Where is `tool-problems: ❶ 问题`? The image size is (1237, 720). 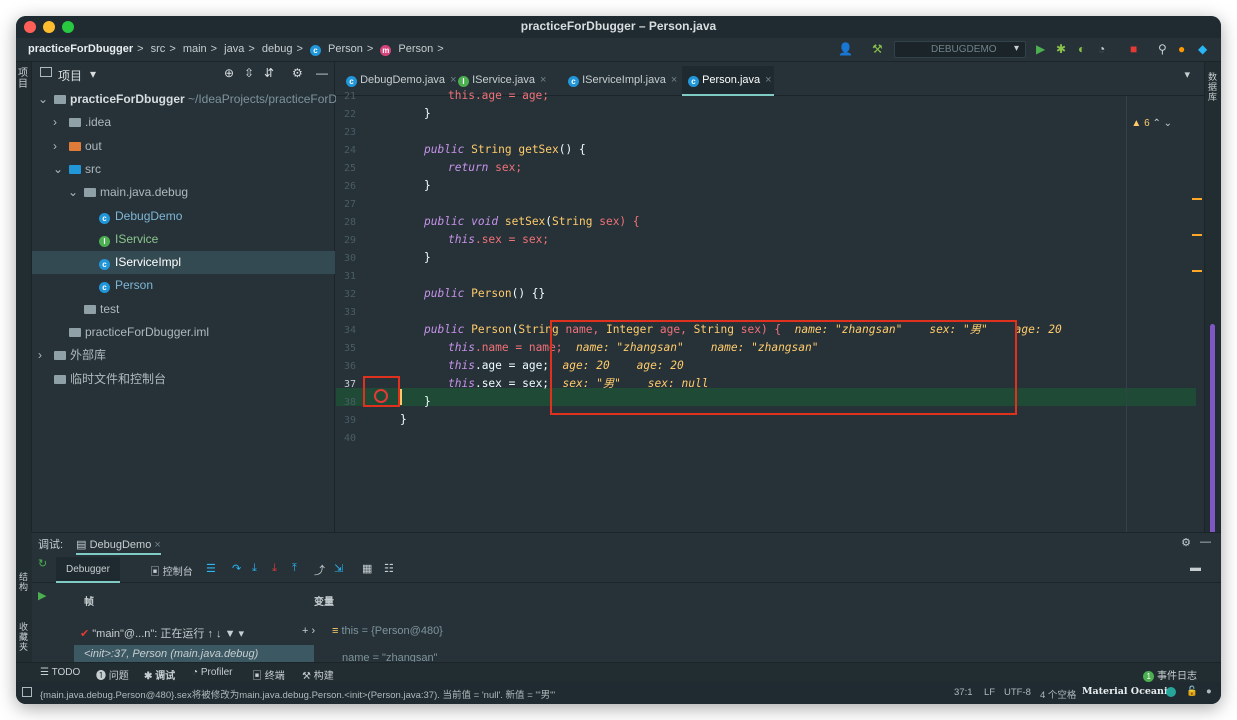 tool-problems: ❶ 问题 is located at coordinates (112, 674).